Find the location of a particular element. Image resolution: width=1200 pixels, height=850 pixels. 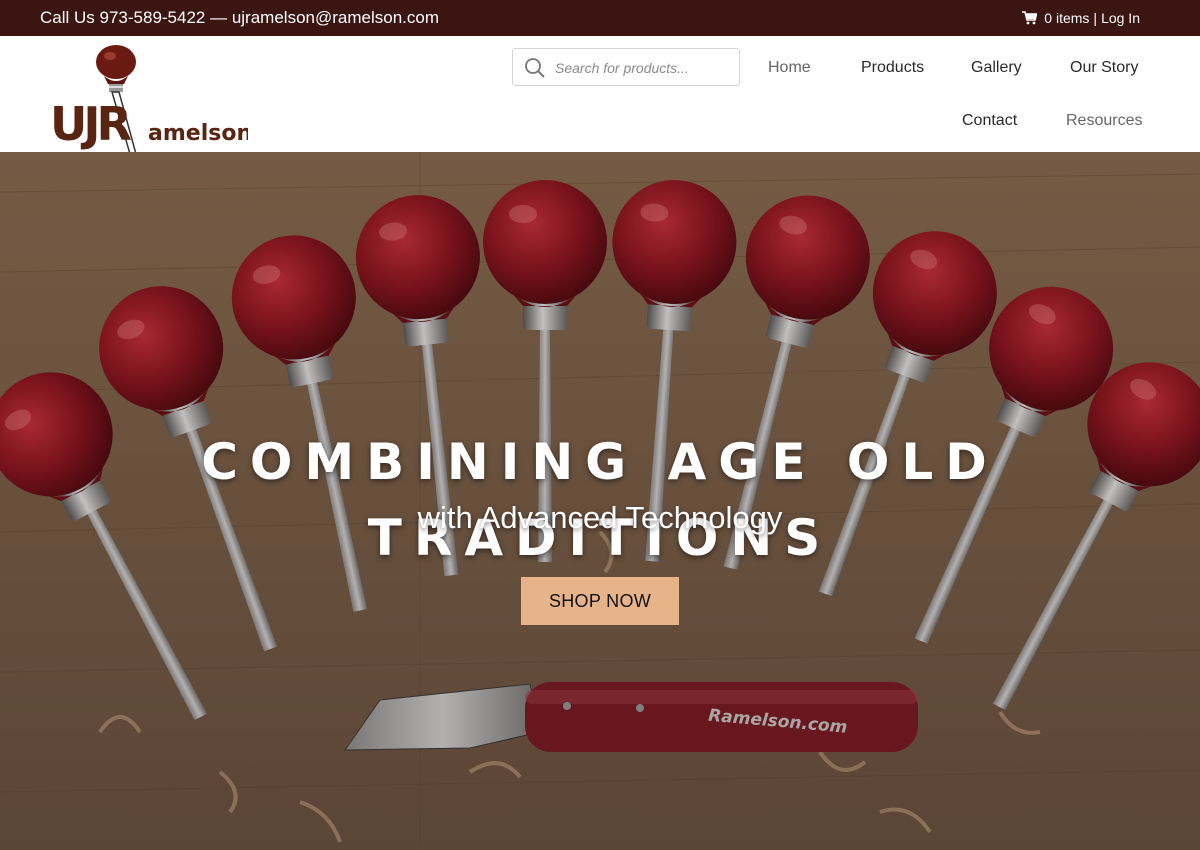

nav-our-story: Our Story is located at coordinates (1104, 68).